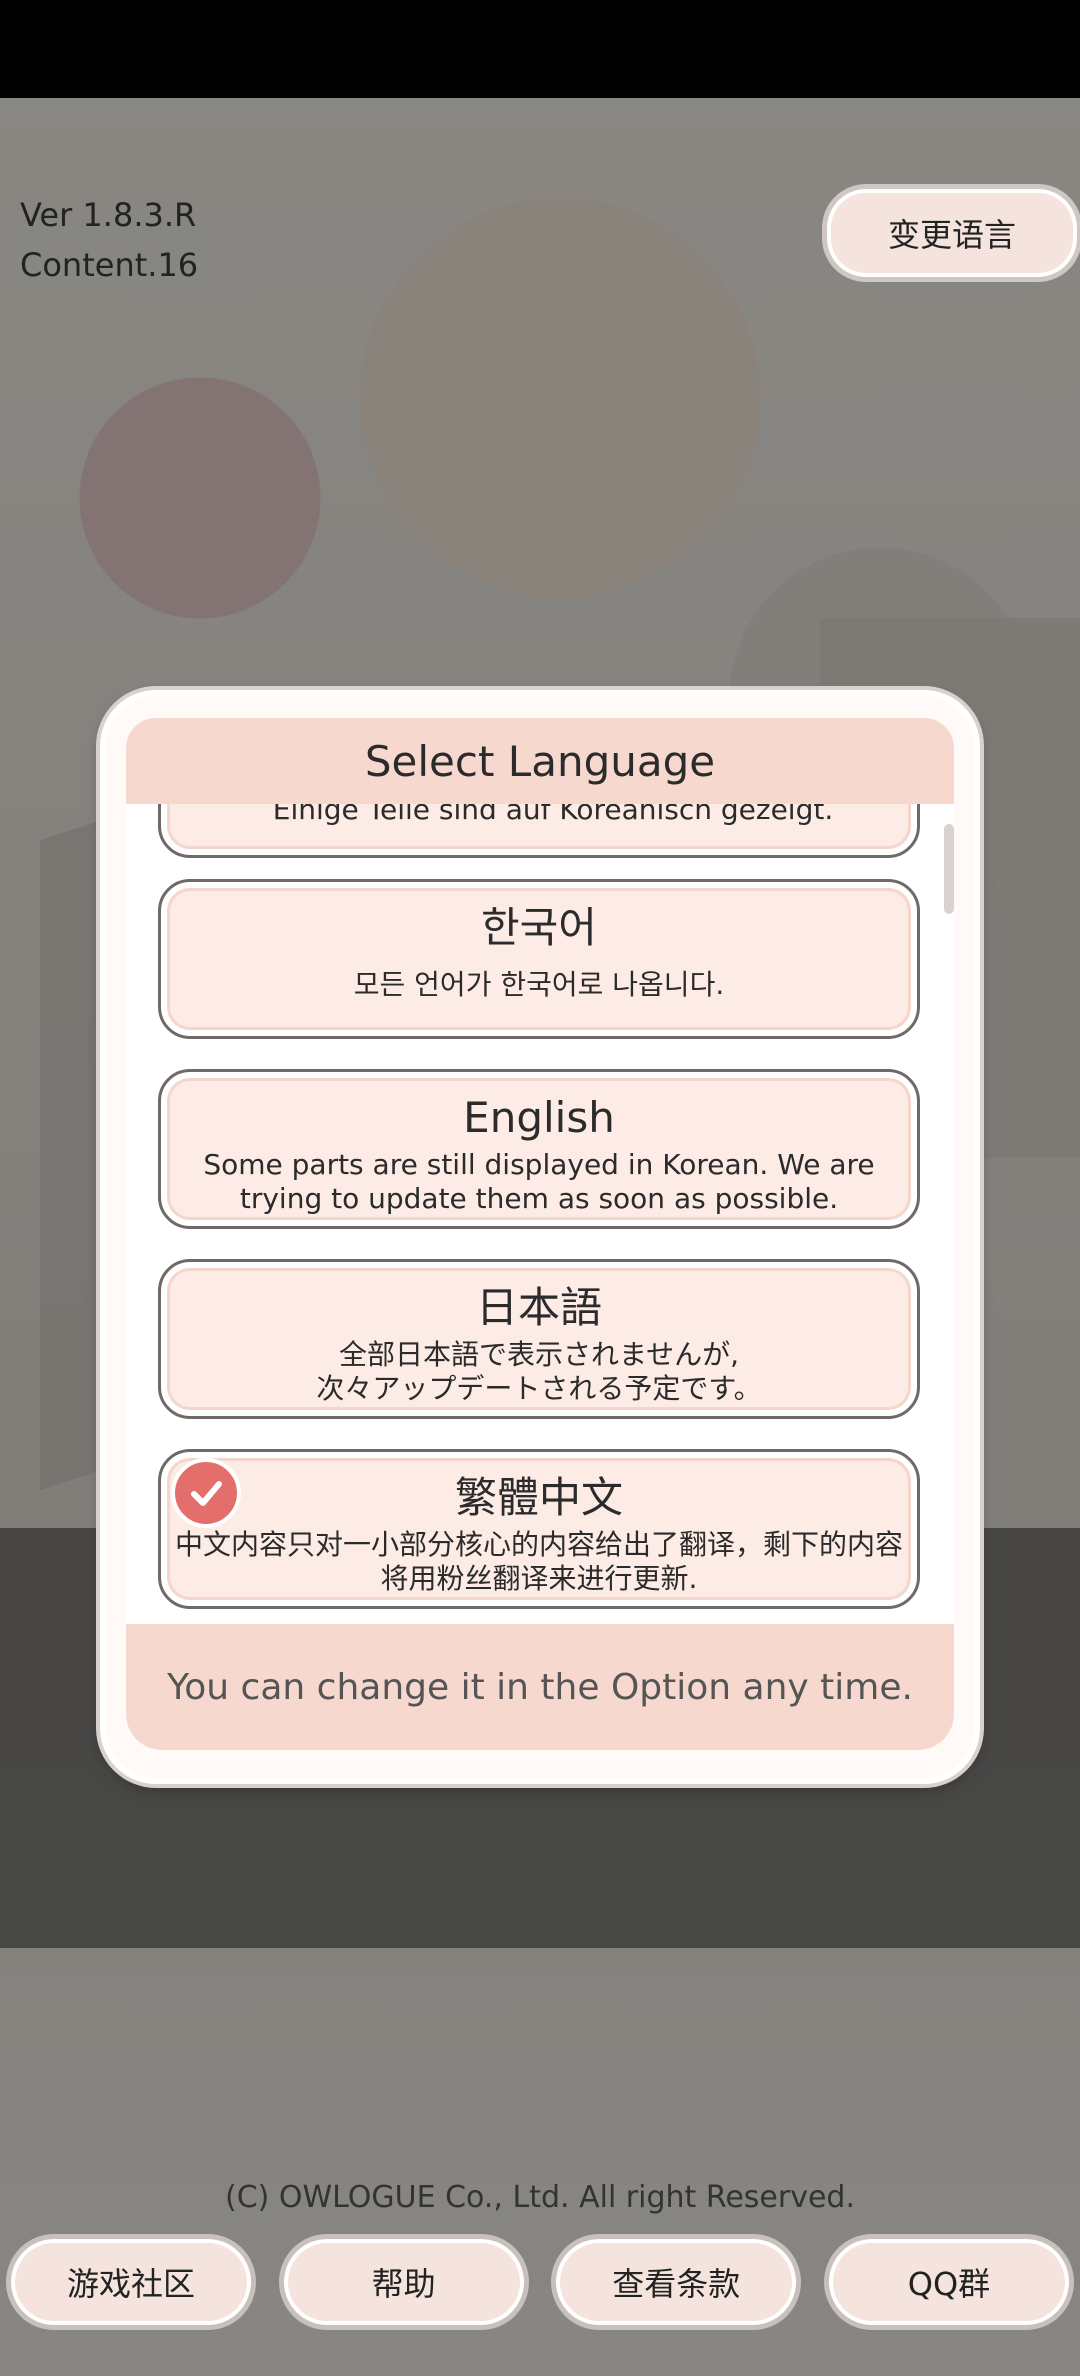  Describe the element at coordinates (109, 240) in the screenshot. I see `version-info: Ver 1.8.3.R Content.16` at that location.